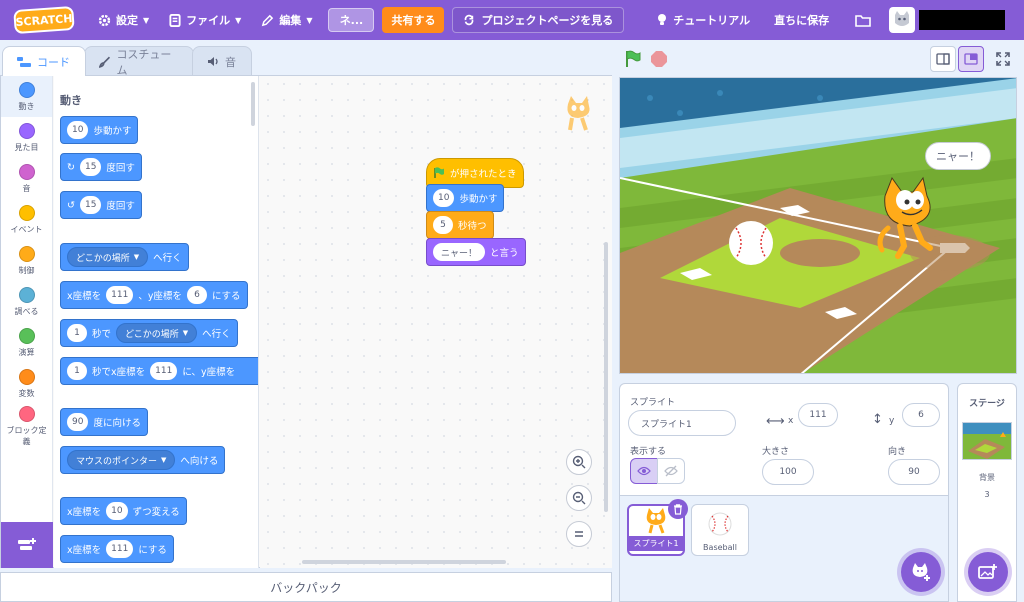 The height and width of the screenshot is (602, 1024). Describe the element at coordinates (943, 59) in the screenshot. I see `small-stage-button` at that location.